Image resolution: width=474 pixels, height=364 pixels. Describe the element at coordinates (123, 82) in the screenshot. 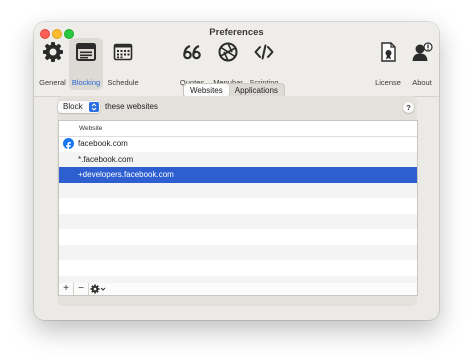

I see `toolbar-label: Schedule` at that location.